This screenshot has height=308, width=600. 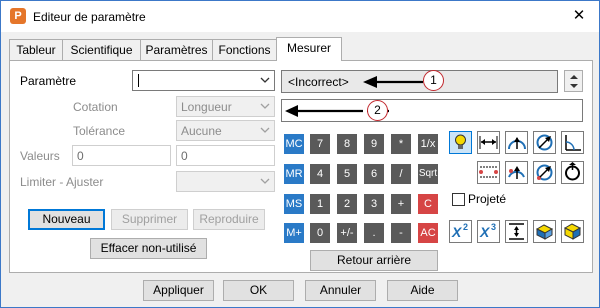 I want to click on dotted-distance-icon, so click(x=488, y=172).